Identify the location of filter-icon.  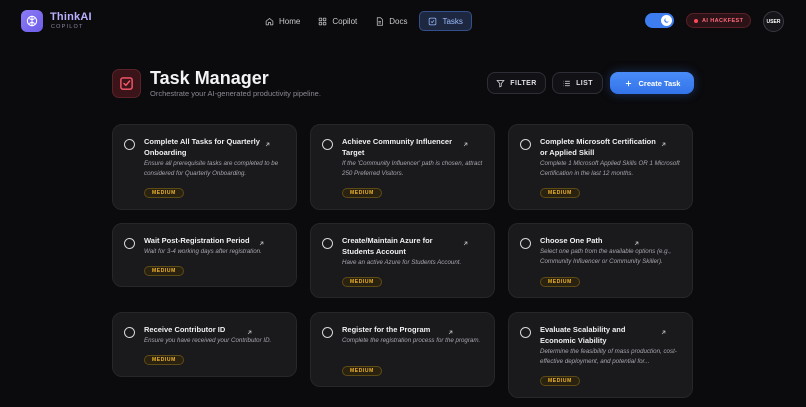
(500, 83).